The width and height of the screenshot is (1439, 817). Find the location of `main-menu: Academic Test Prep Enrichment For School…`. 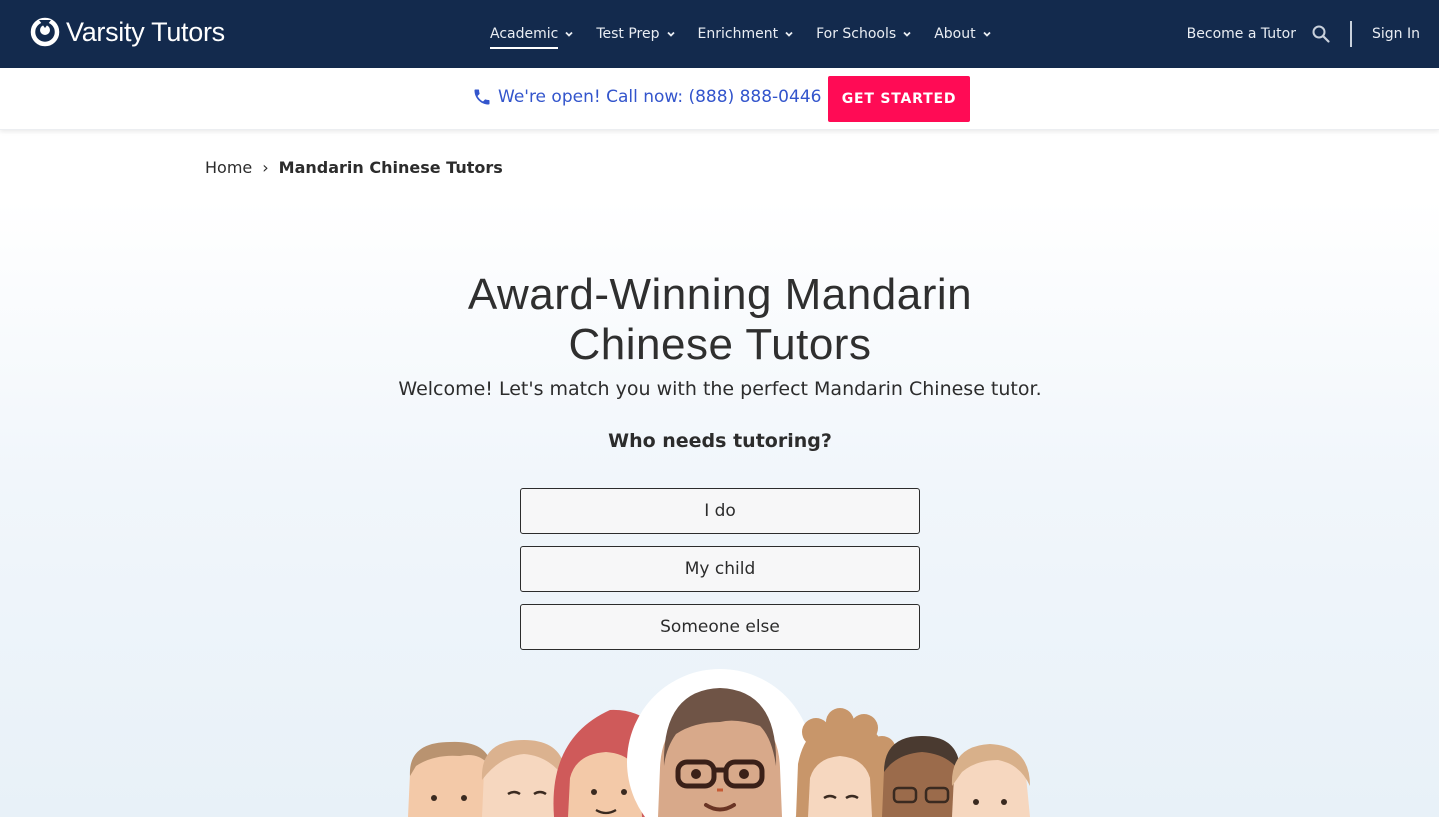

main-menu: Academic Test Prep Enrichment For School… is located at coordinates (741, 34).